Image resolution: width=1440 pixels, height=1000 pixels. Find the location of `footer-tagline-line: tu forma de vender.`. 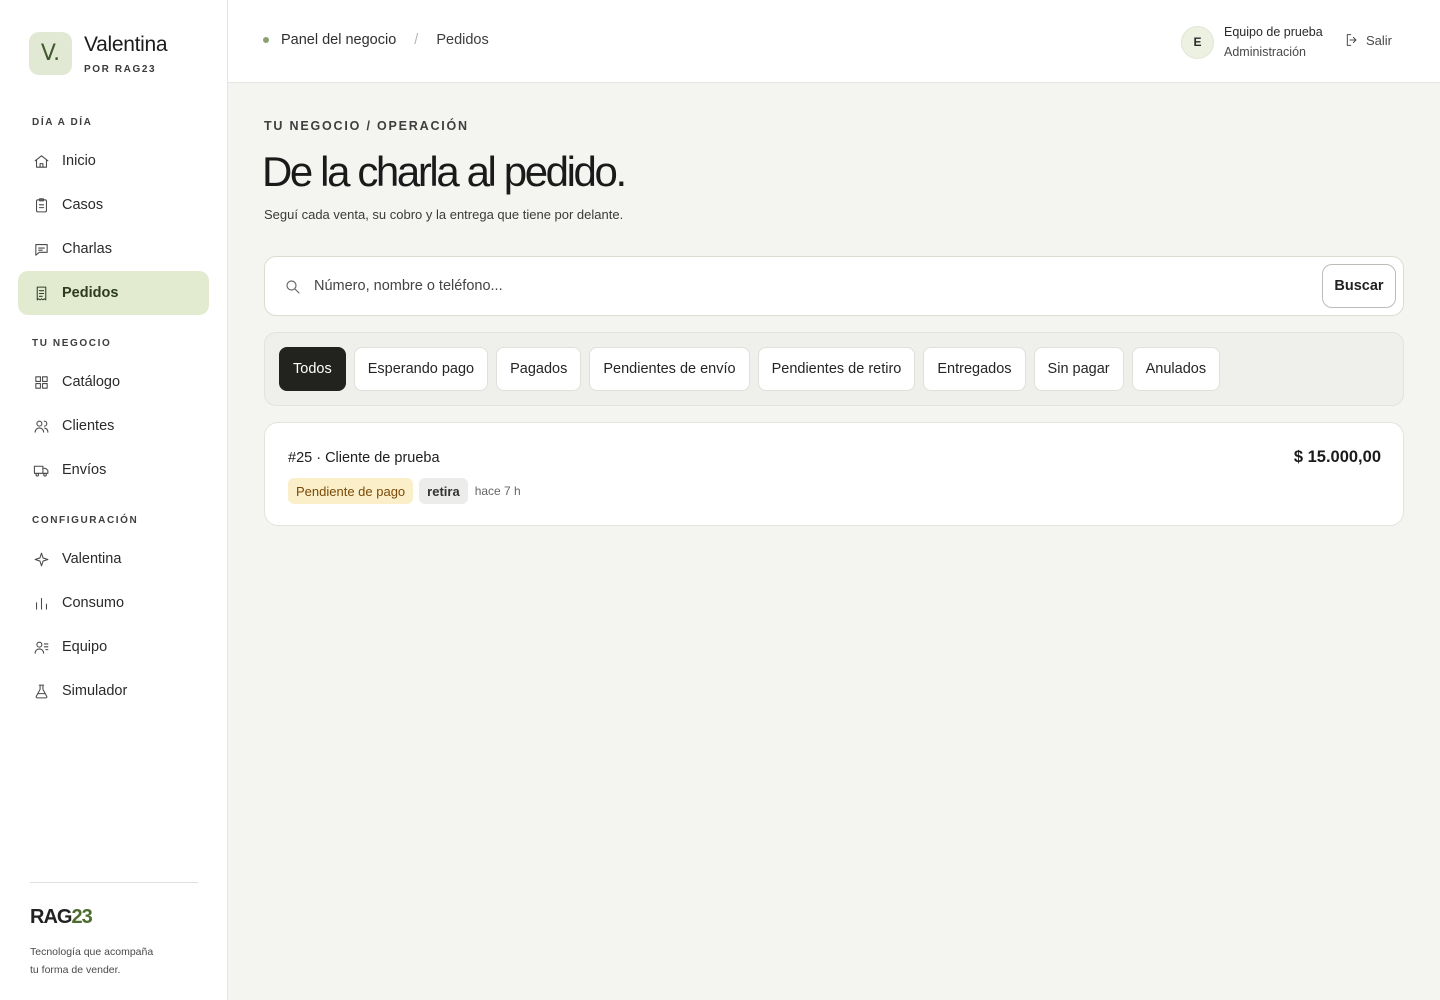

footer-tagline-line: tu forma de vender. is located at coordinates (75, 970).